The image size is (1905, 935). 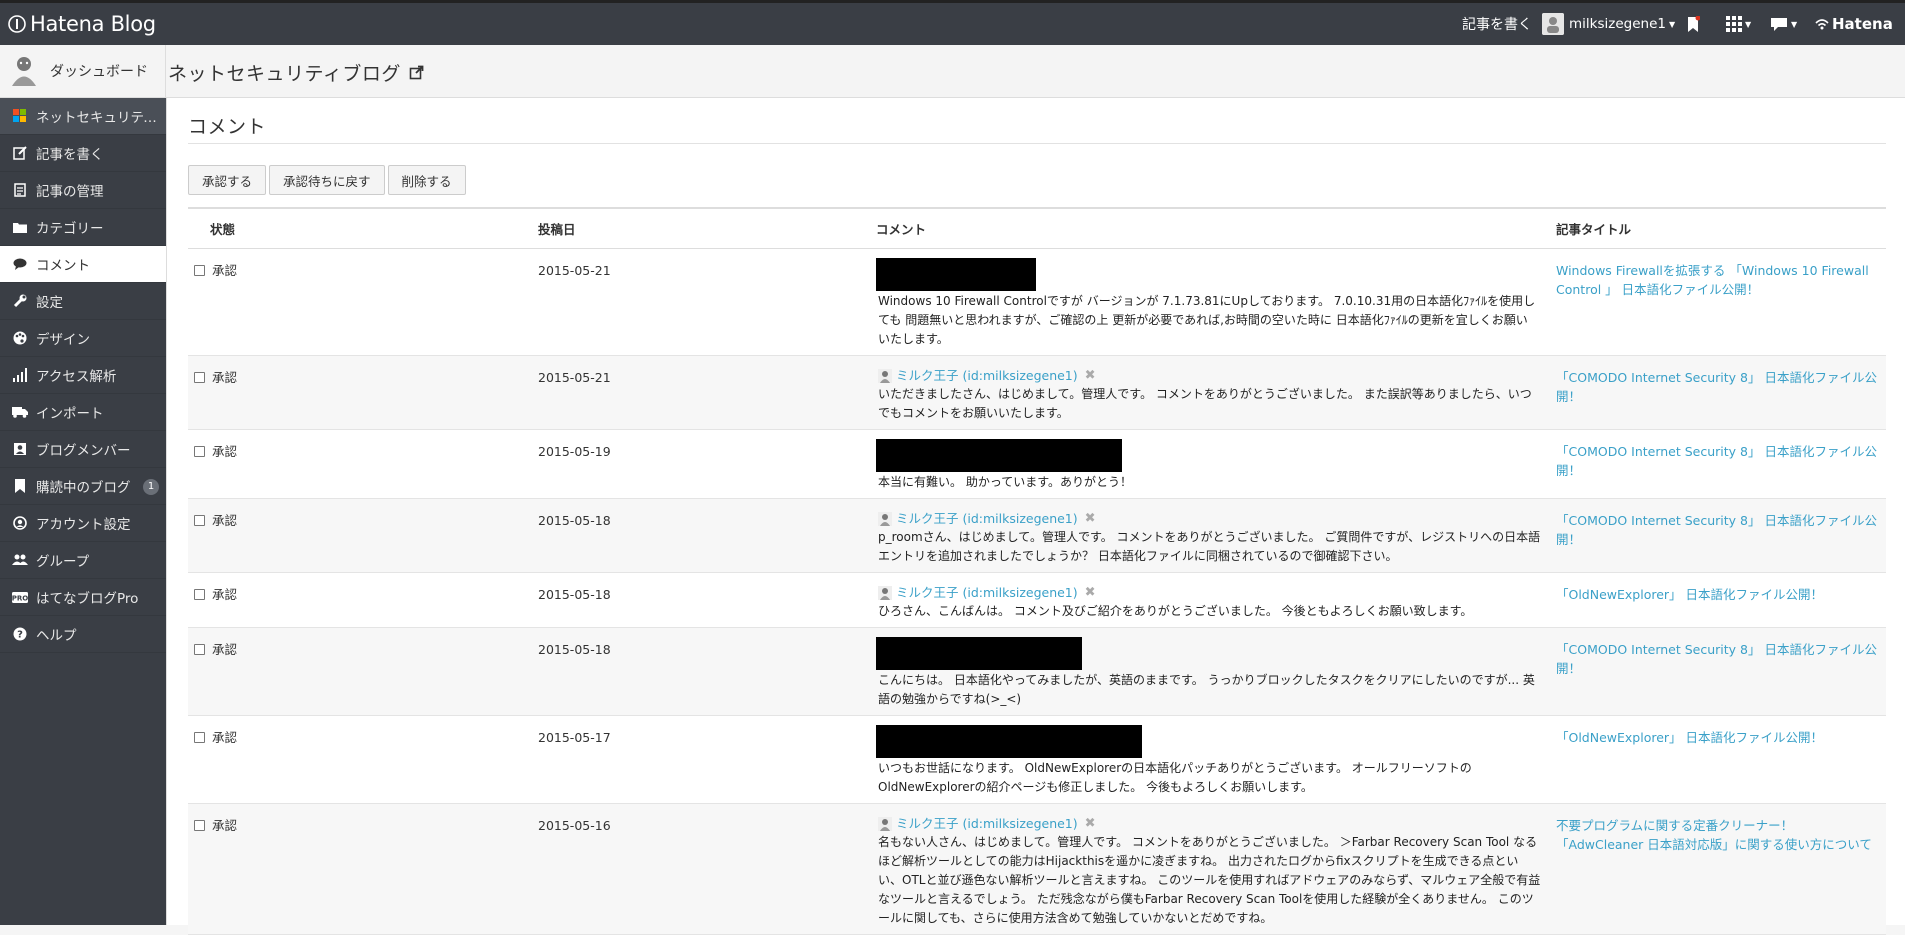 I want to click on sidebar-item-category: カテゴリー, so click(x=83, y=227).